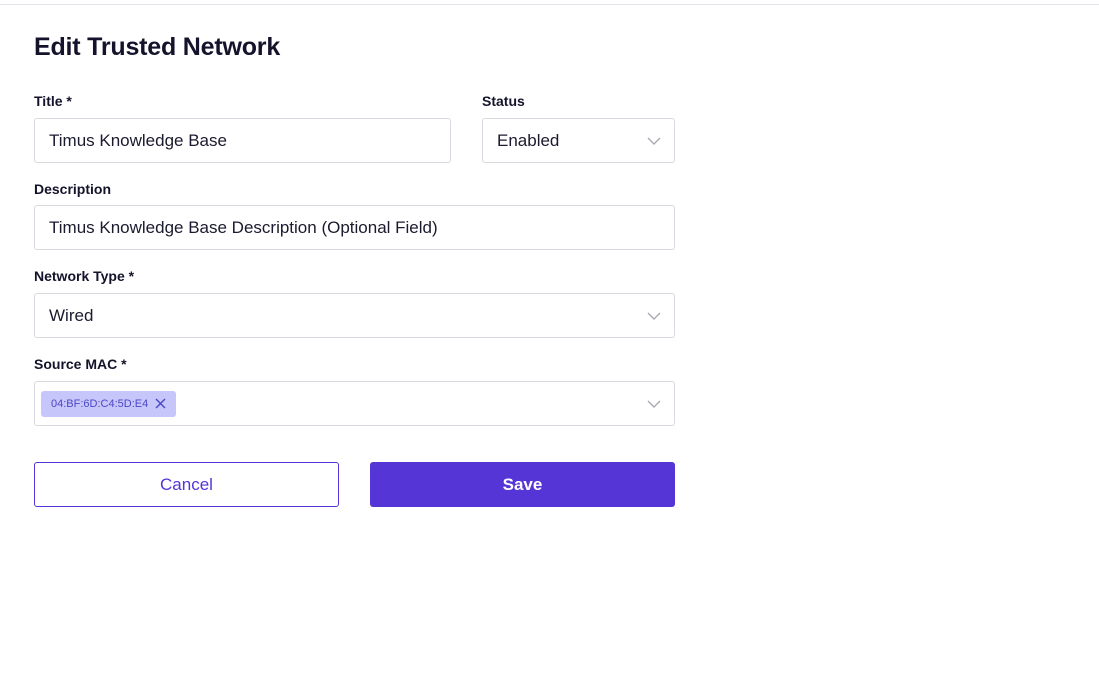 This screenshot has width=1099, height=695. What do you see at coordinates (549, 4) in the screenshot?
I see `top-divider` at bounding box center [549, 4].